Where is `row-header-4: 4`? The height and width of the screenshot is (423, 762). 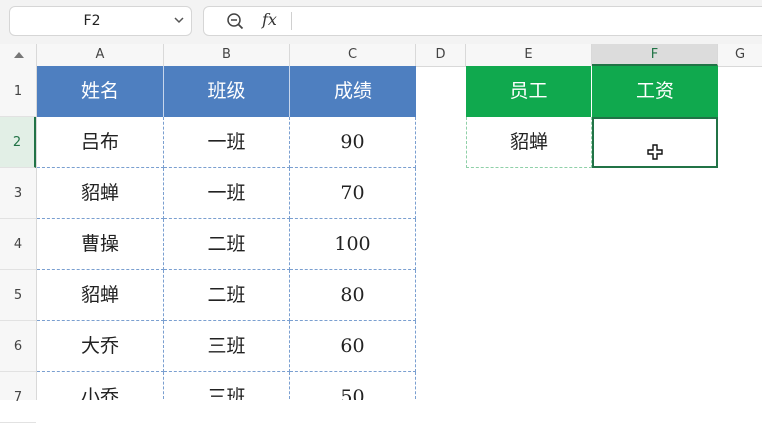
row-header-4: 4 is located at coordinates (18, 244).